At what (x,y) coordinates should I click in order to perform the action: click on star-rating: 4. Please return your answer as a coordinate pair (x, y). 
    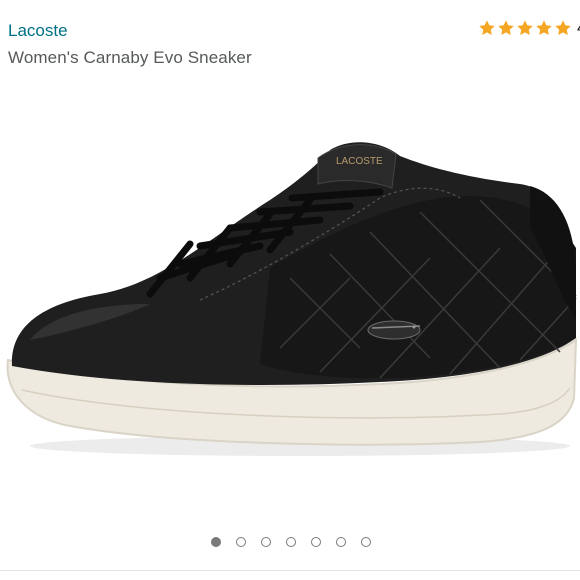
    Looking at the image, I should click on (529, 28).